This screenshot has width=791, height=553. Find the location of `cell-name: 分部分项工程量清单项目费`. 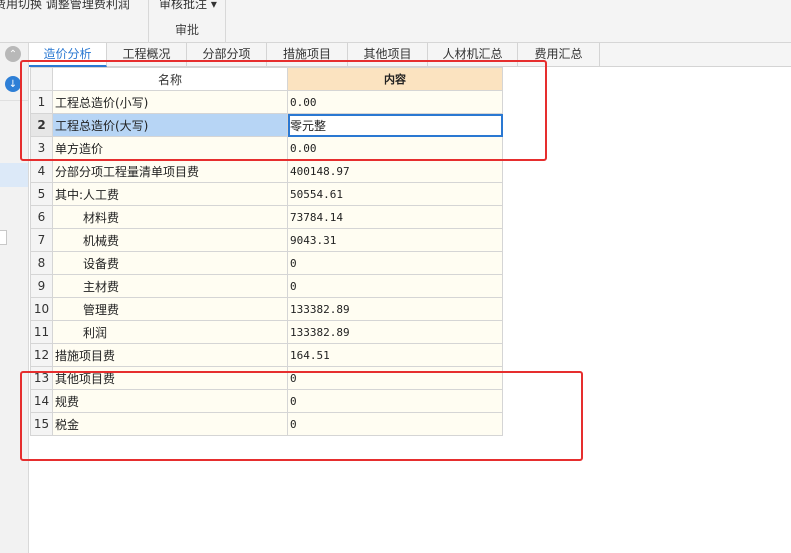

cell-name: 分部分项工程量清单项目费 is located at coordinates (170, 171).